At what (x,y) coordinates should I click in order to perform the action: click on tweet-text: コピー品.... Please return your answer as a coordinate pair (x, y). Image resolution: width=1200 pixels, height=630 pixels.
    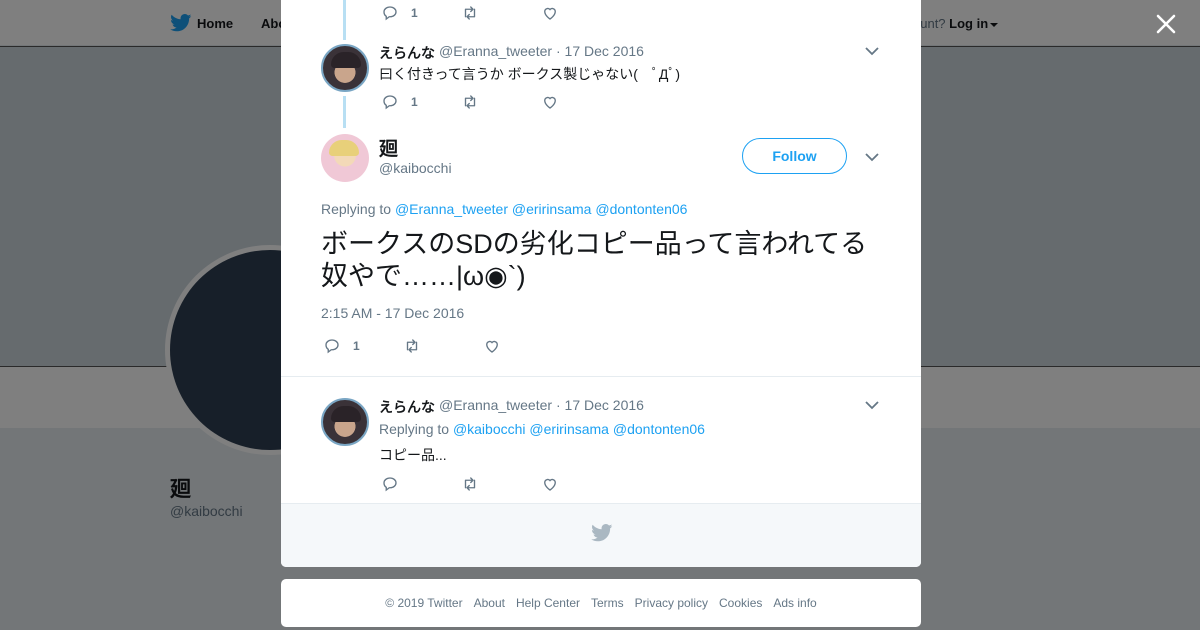
    Looking at the image, I should click on (413, 455).